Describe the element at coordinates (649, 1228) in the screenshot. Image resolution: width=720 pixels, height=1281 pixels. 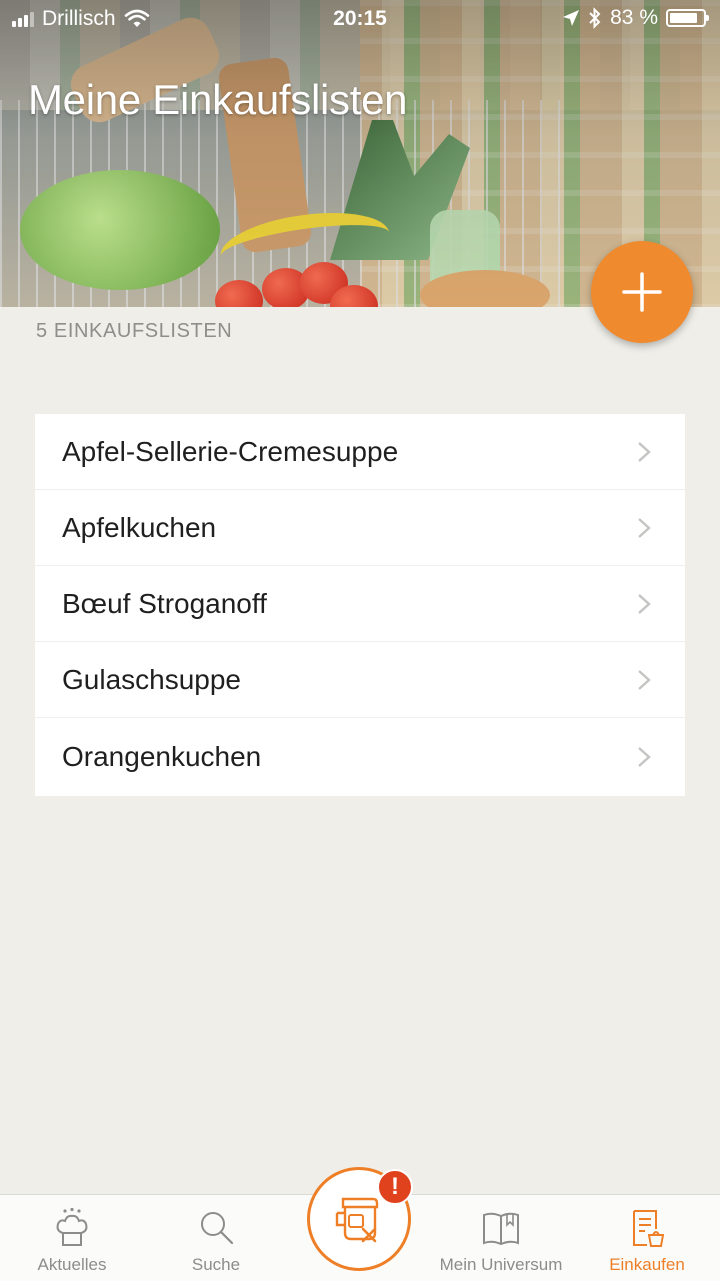
I see `shopping-list-icon` at that location.